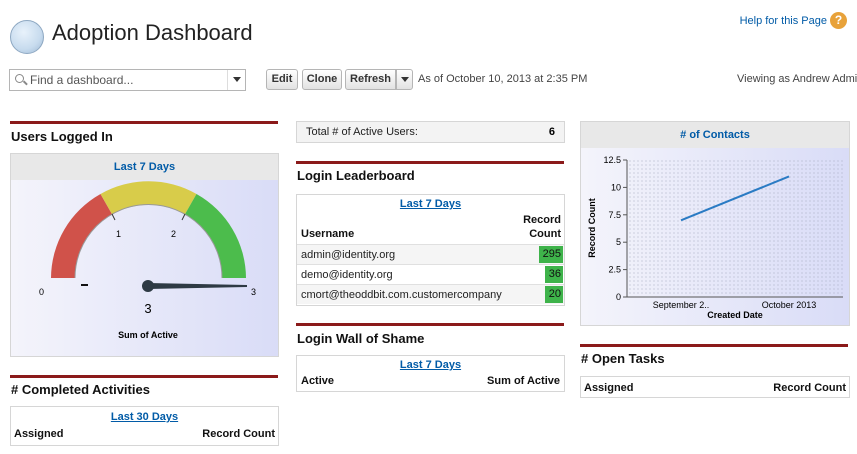  I want to click on clone-button: Clone, so click(322, 79).